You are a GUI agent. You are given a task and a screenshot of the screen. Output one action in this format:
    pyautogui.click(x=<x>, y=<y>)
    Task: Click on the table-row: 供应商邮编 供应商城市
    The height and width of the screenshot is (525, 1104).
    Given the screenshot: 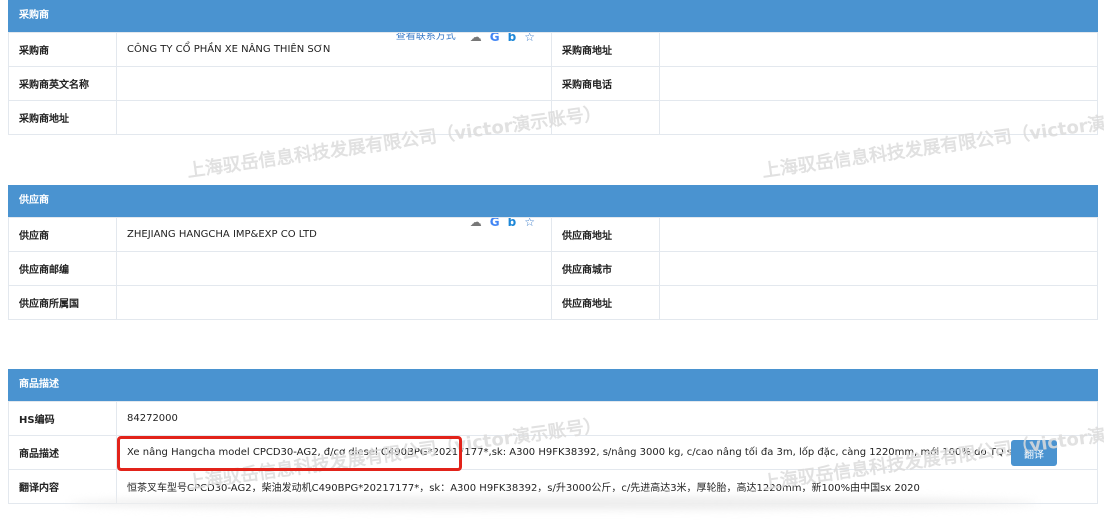 What is the action you would take?
    pyautogui.click(x=553, y=268)
    